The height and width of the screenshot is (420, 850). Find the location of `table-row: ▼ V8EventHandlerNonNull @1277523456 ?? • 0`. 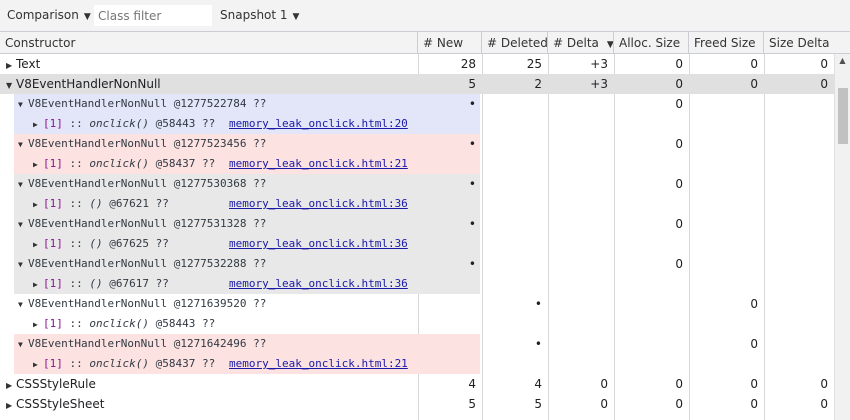

table-row: ▼ V8EventHandlerNonNull @1277523456 ?? • 0 is located at coordinates (425, 144).